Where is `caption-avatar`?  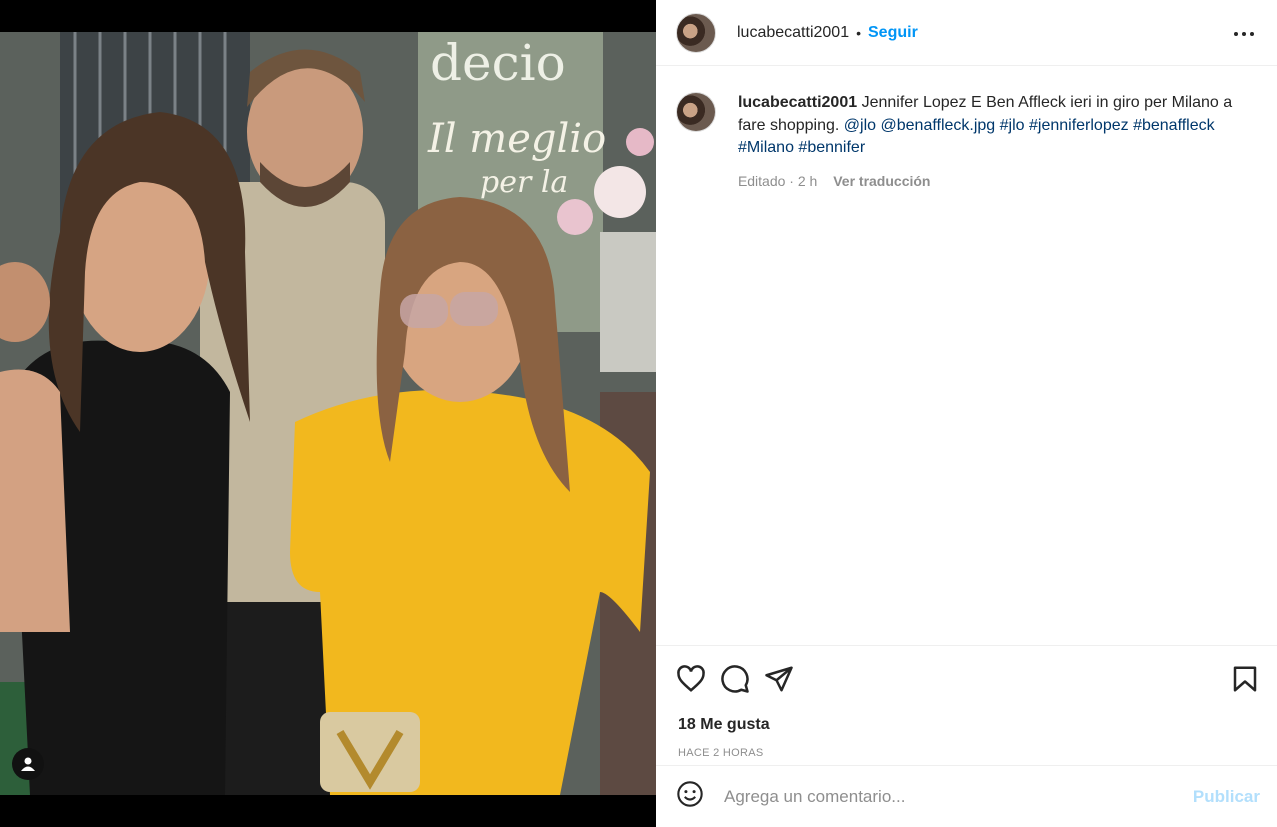 caption-avatar is located at coordinates (696, 112).